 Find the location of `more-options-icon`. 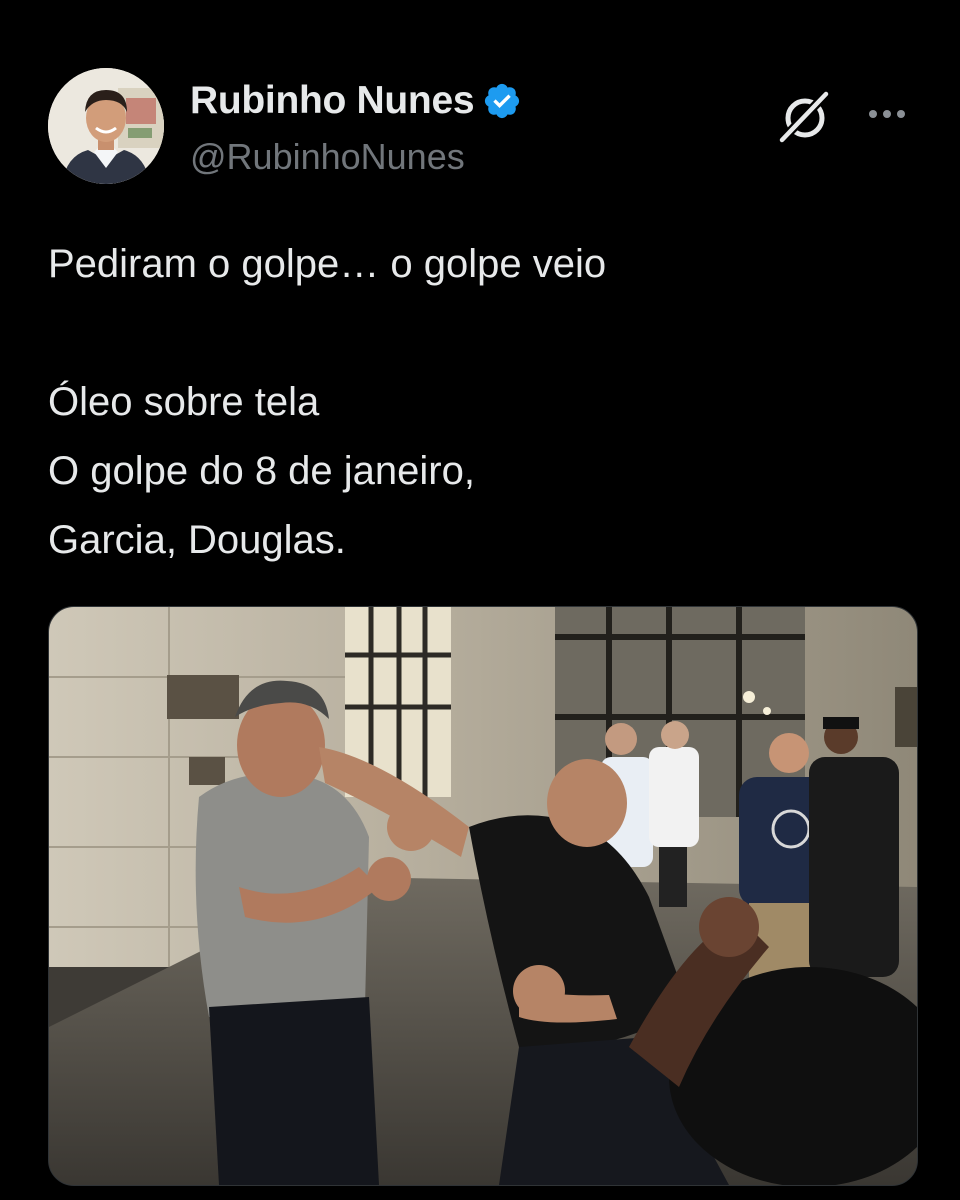

more-options-icon is located at coordinates (887, 114).